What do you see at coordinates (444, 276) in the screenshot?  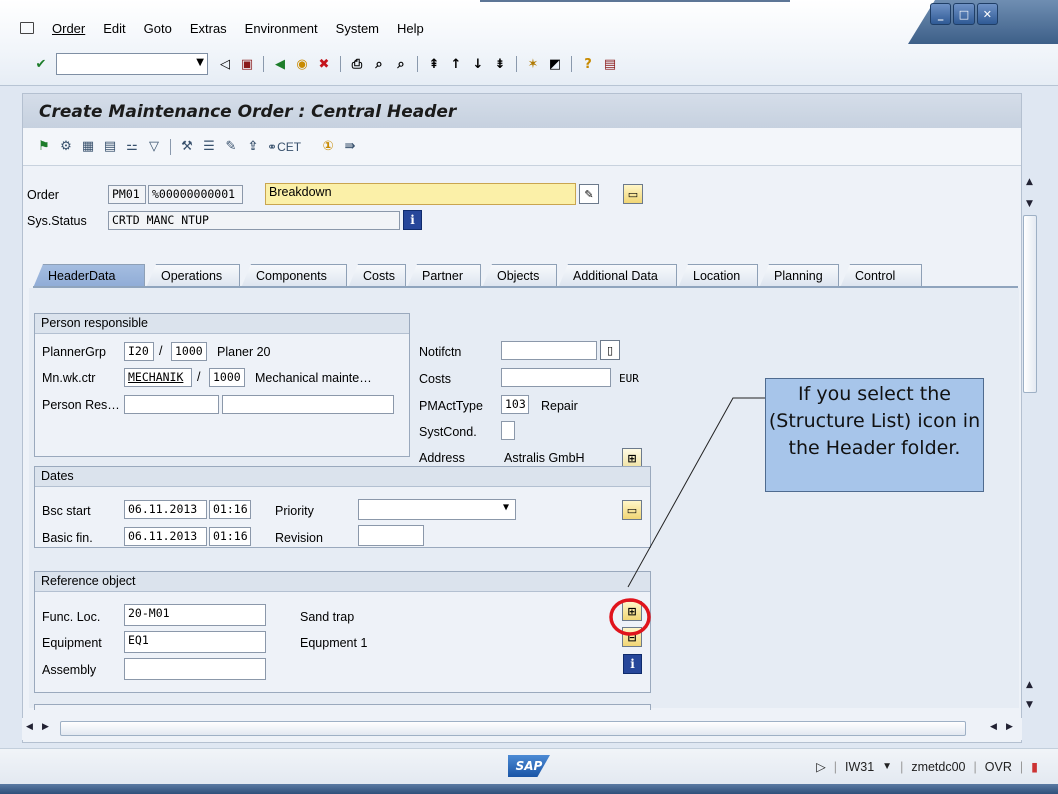 I see `tab-partner: Partner` at bounding box center [444, 276].